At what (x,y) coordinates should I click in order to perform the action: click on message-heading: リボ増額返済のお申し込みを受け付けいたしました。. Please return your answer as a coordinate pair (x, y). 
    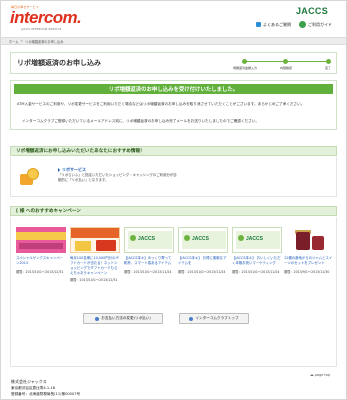
    Looking at the image, I should click on (173, 89).